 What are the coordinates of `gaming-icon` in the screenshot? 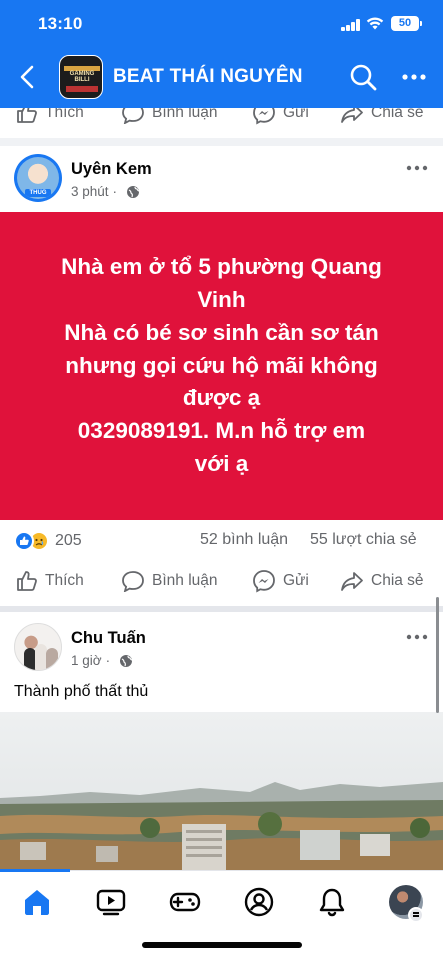 It's located at (185, 902).